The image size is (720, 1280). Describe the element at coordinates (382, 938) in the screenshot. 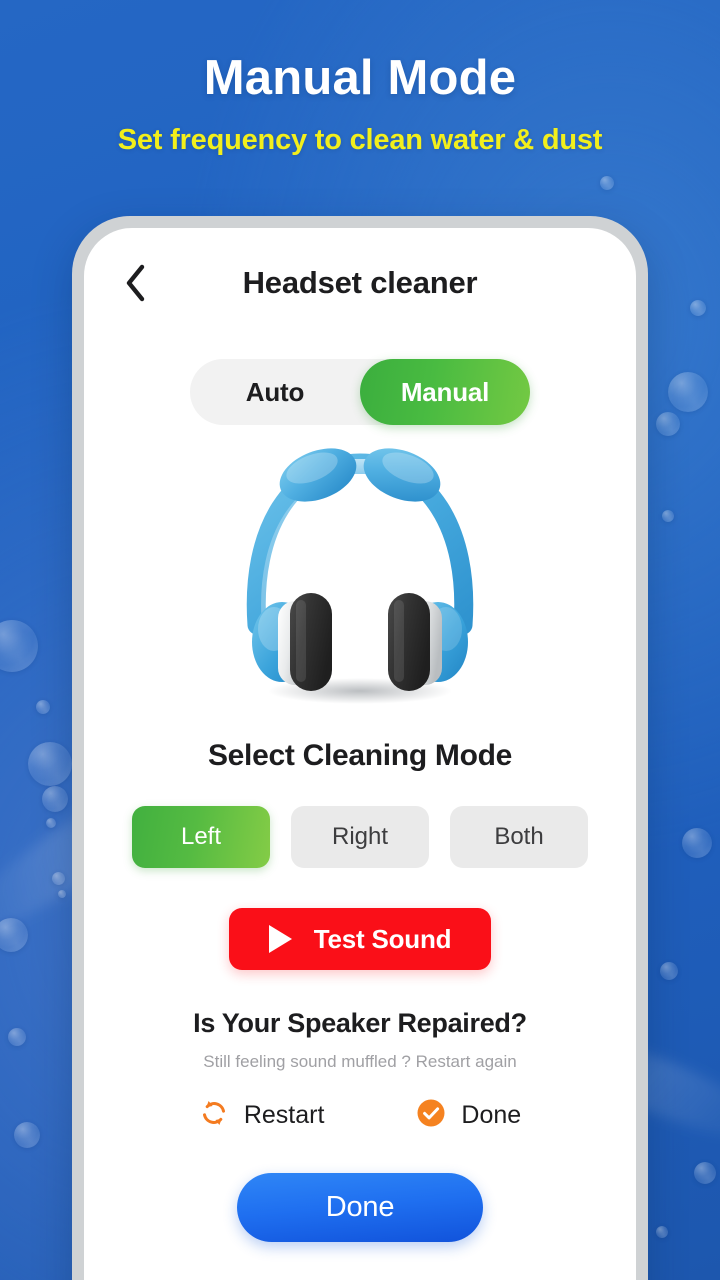

I see `test-sound-label: Test Sound` at that location.